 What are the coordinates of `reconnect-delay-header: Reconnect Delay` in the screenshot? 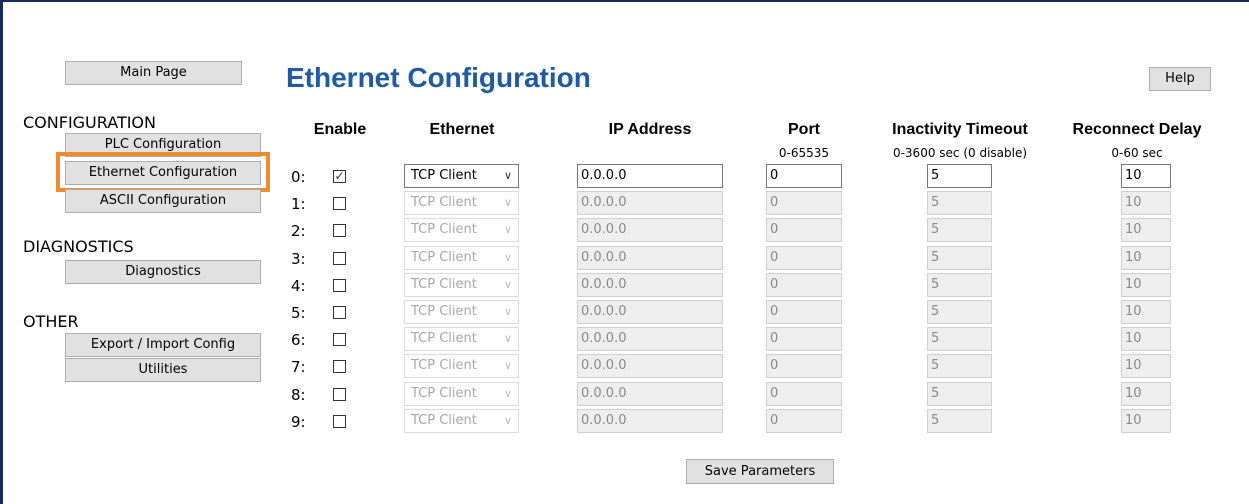 It's located at (1137, 129).